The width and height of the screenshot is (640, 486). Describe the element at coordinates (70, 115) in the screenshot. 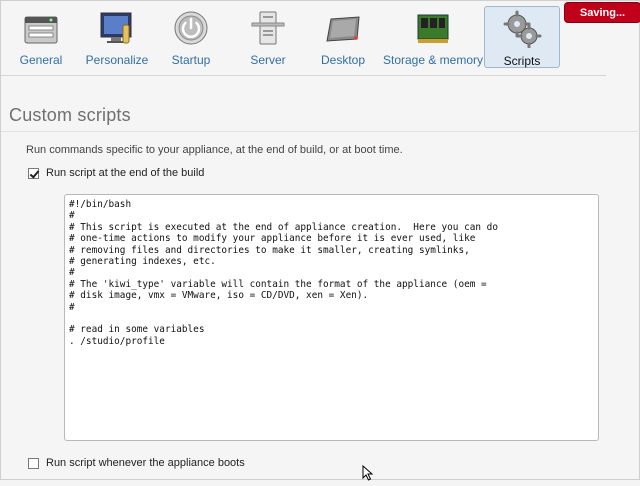

I see `page-title: Custom scripts` at that location.